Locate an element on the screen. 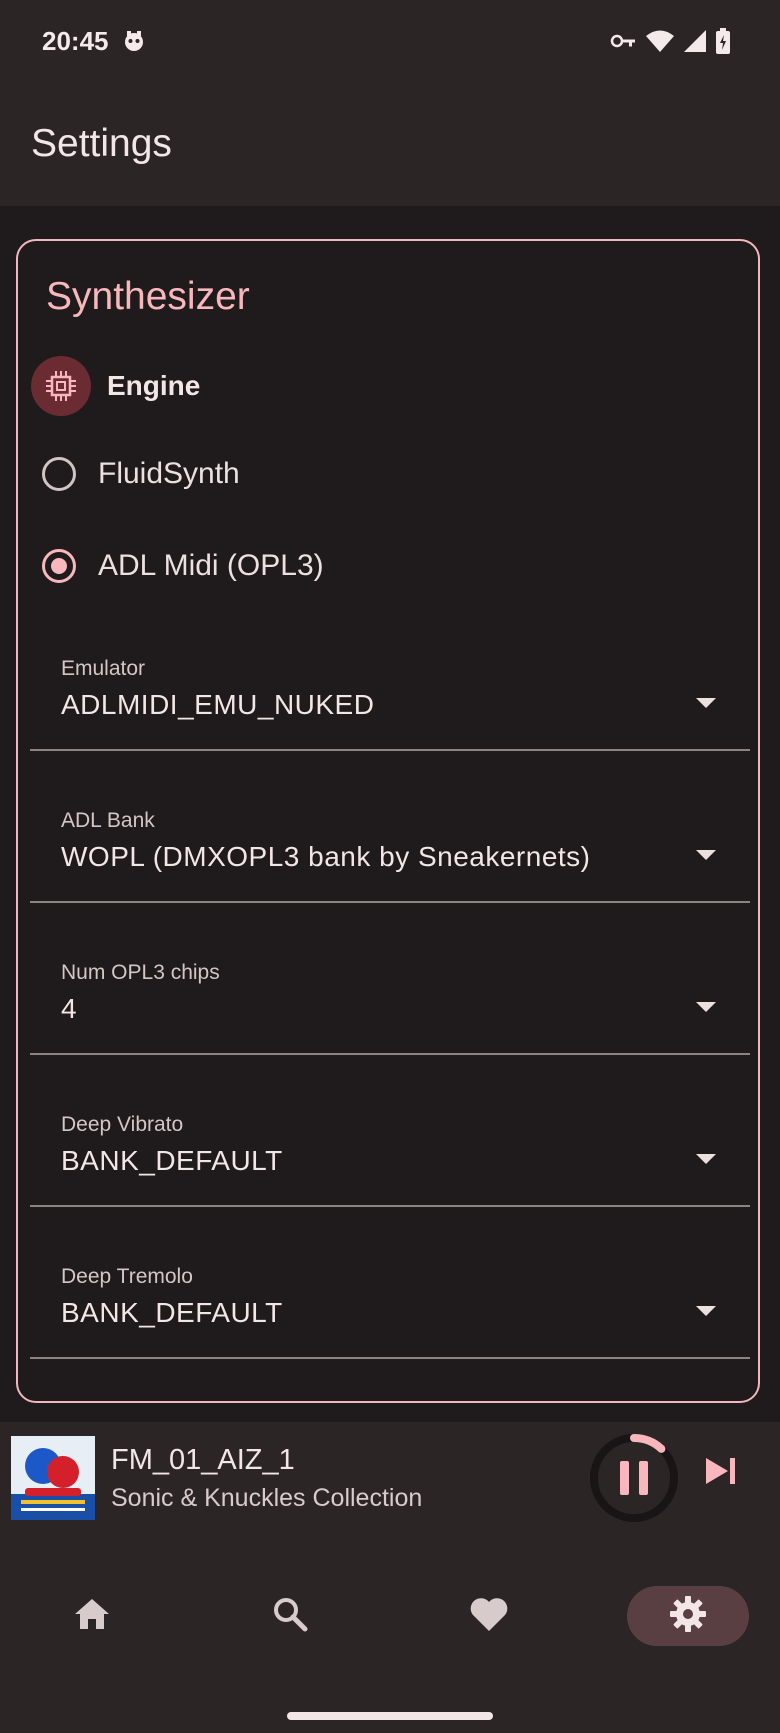 This screenshot has width=780, height=1733. engine-header: Engine is located at coordinates (115, 386).